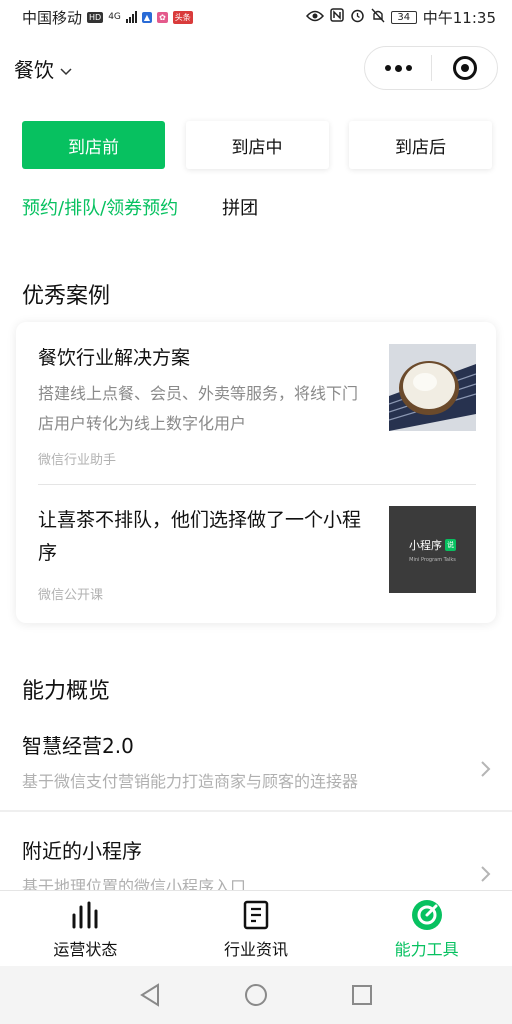 The width and height of the screenshot is (512, 1024). I want to click on capability-description: 基于微信支付营销能力打造商家与顾客的连接器, so click(190, 781).